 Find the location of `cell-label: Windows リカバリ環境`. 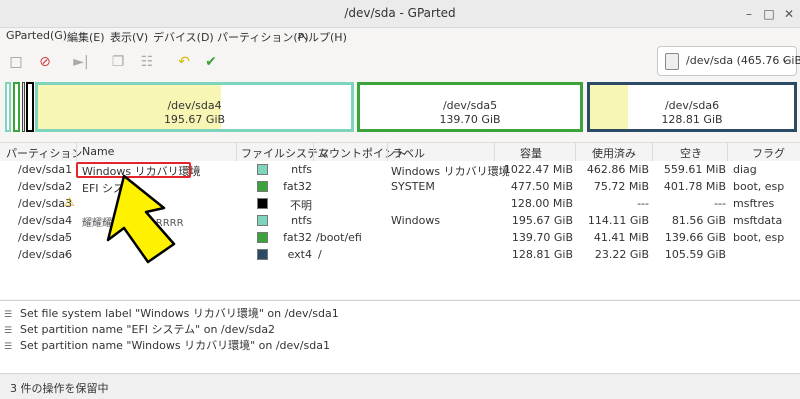

cell-label: Windows リカバリ環境 is located at coordinates (450, 171).